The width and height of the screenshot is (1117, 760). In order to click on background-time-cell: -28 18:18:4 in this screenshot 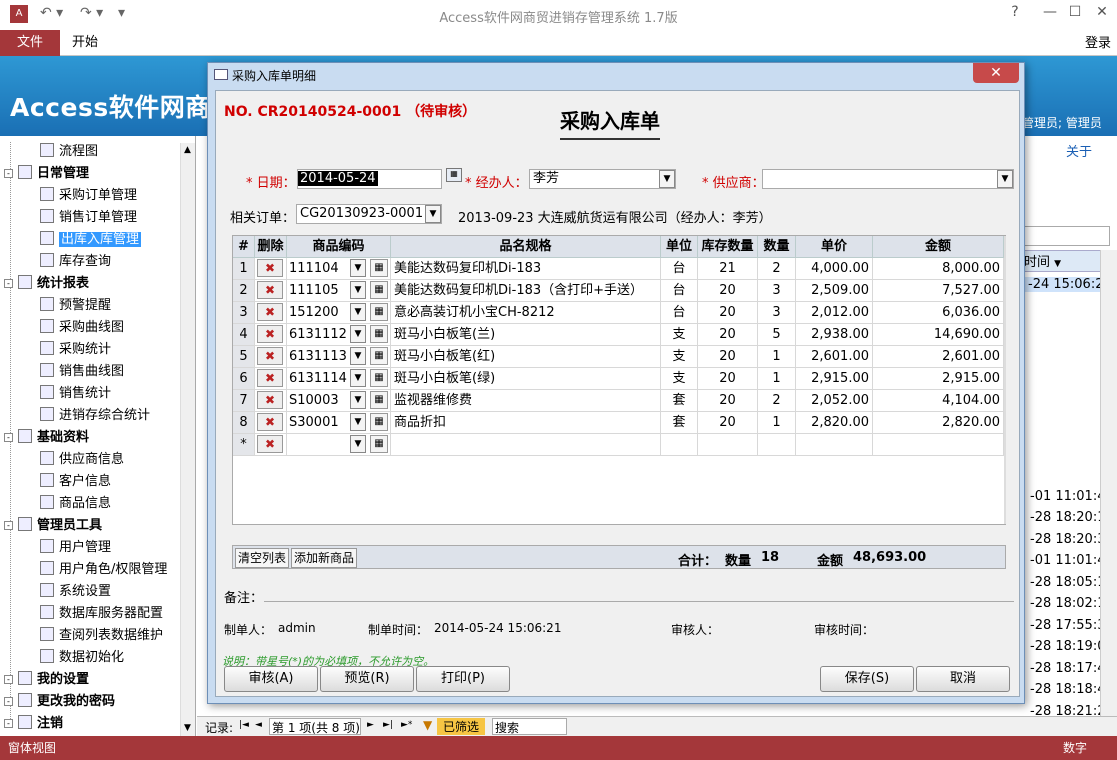, I will do `click(1067, 689)`.